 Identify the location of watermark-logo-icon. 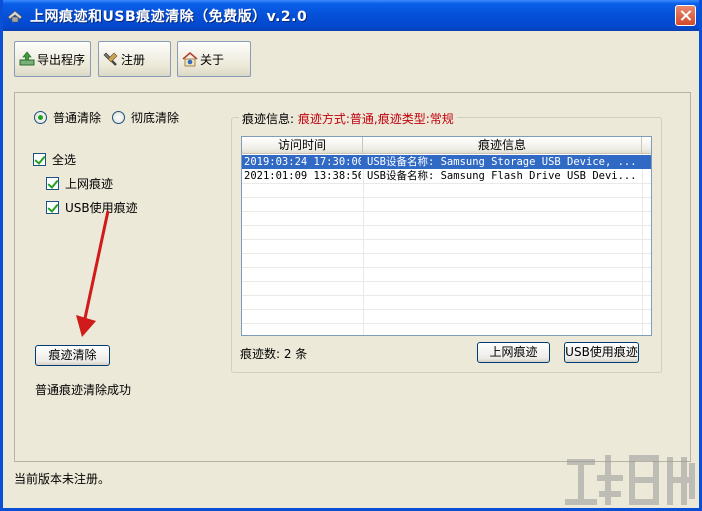
(630, 480).